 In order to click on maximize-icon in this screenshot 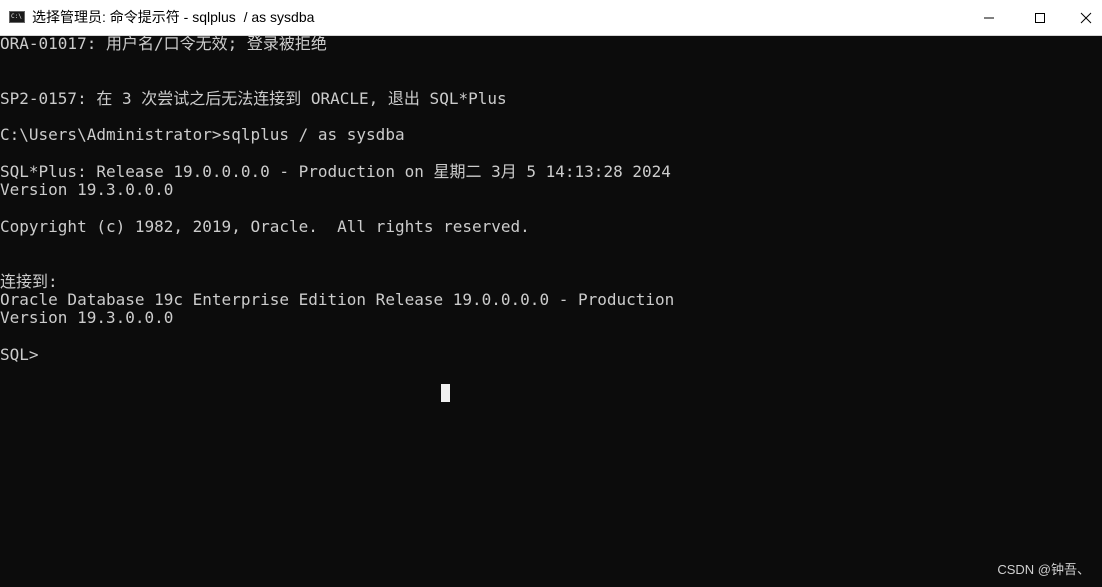, I will do `click(1040, 17)`.